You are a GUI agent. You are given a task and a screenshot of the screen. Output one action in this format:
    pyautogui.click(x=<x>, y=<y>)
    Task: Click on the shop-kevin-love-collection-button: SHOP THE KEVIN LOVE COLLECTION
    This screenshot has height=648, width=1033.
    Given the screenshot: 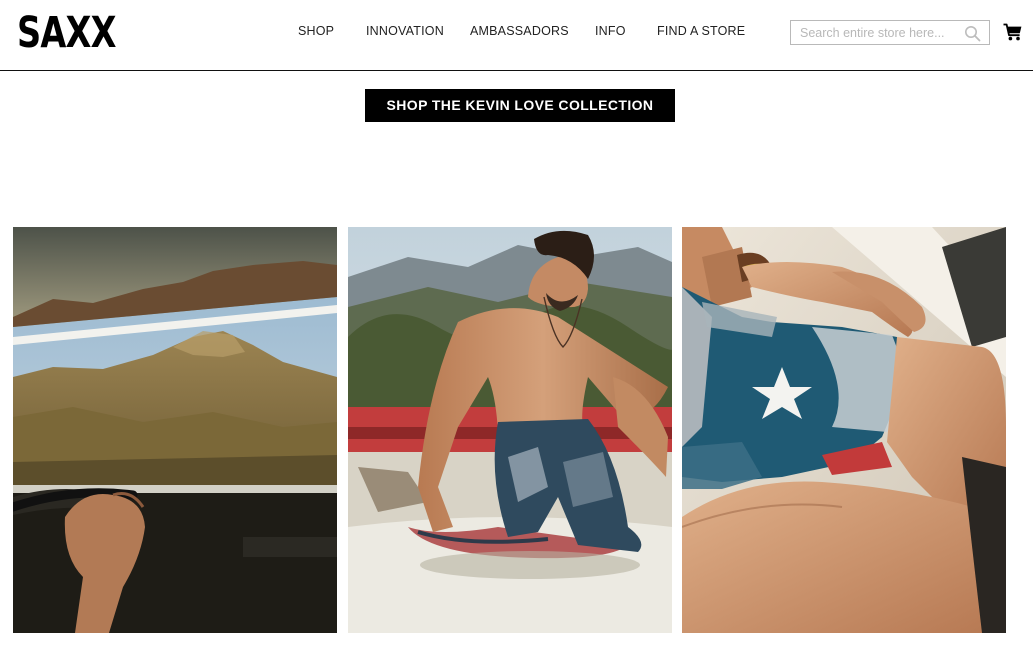 What is the action you would take?
    pyautogui.click(x=520, y=105)
    